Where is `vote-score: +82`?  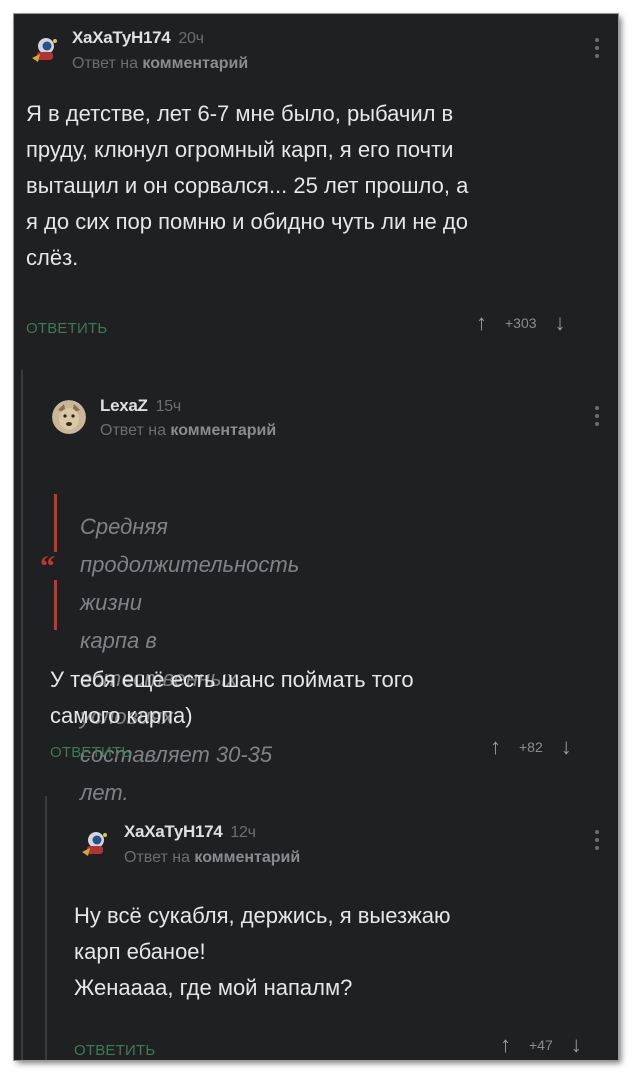
vote-score: +82 is located at coordinates (531, 747).